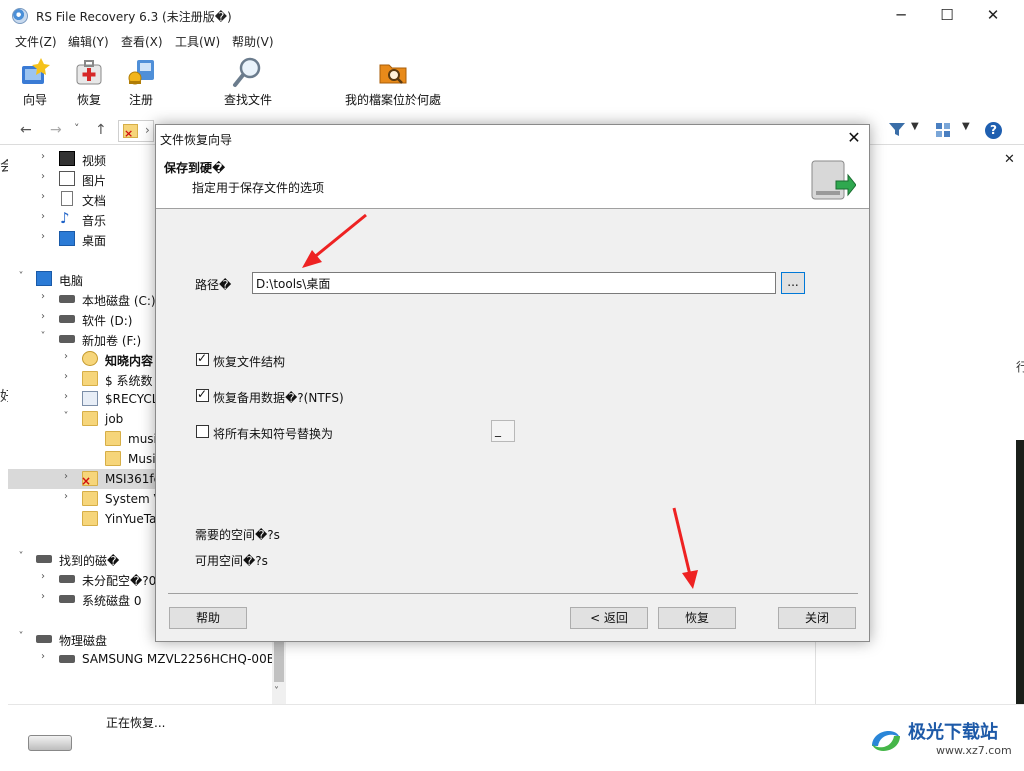  Describe the element at coordinates (249, 362) in the screenshot. I see `recover-structure-label: 恢复文件结构` at that location.